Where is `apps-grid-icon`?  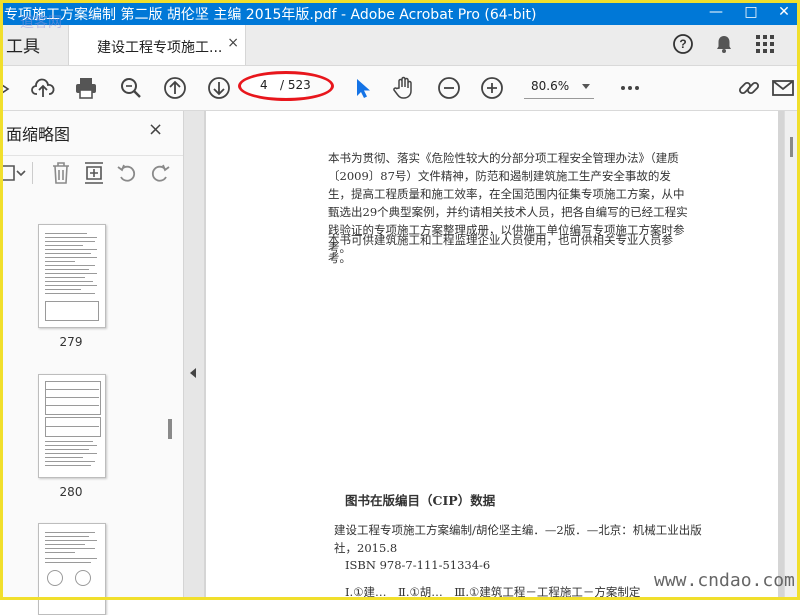 apps-grid-icon is located at coordinates (765, 46).